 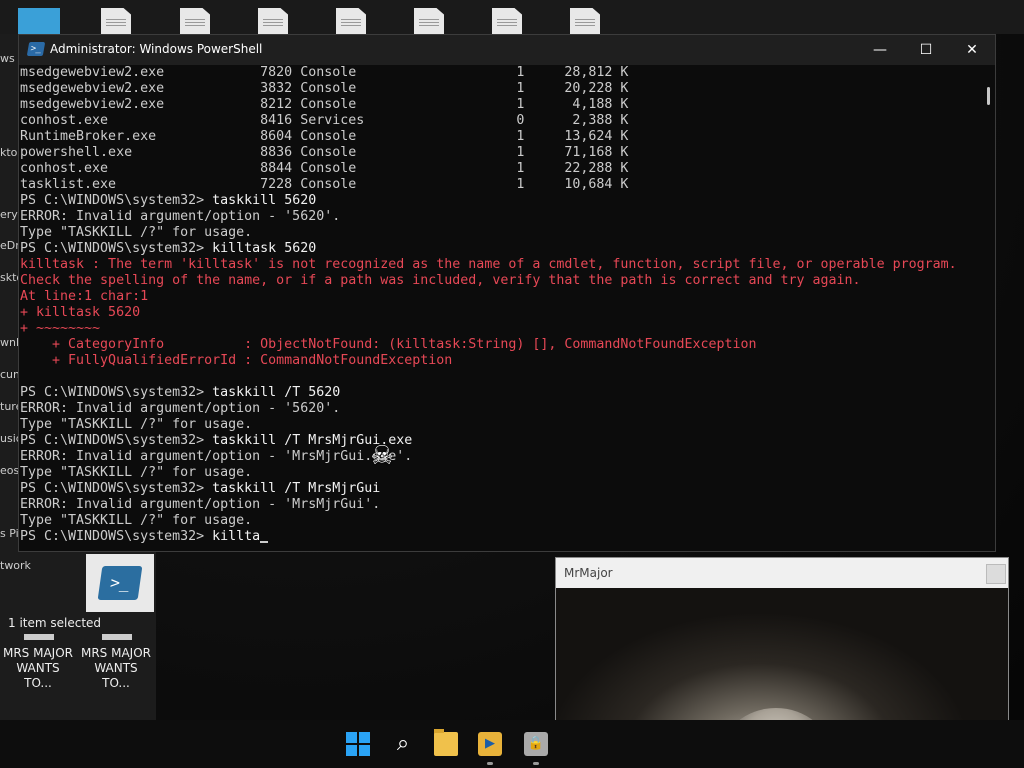 I want to click on close-button, so click(x=996, y=574).